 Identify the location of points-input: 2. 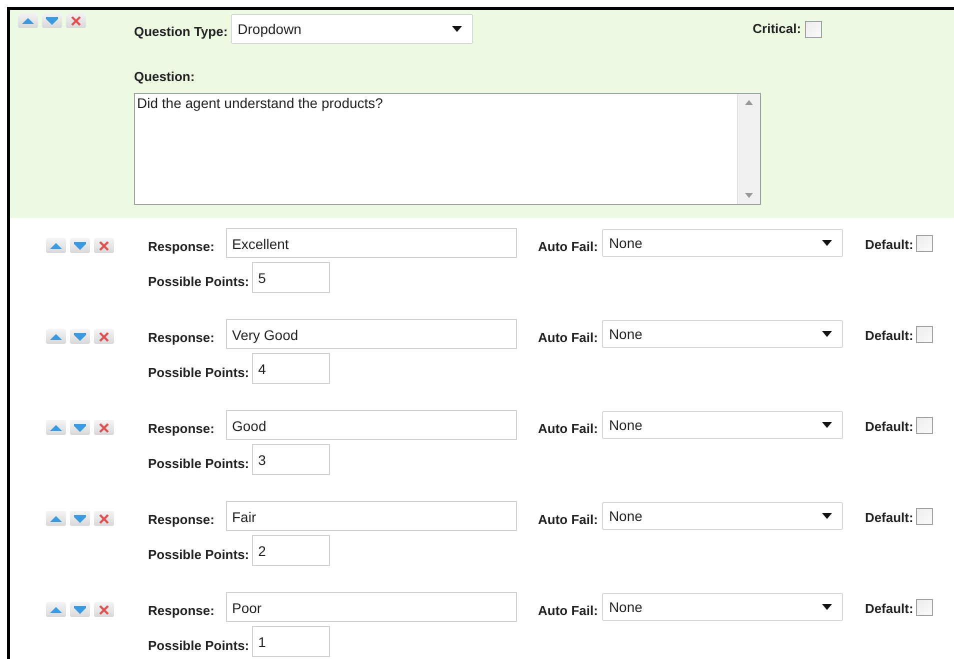
(291, 550).